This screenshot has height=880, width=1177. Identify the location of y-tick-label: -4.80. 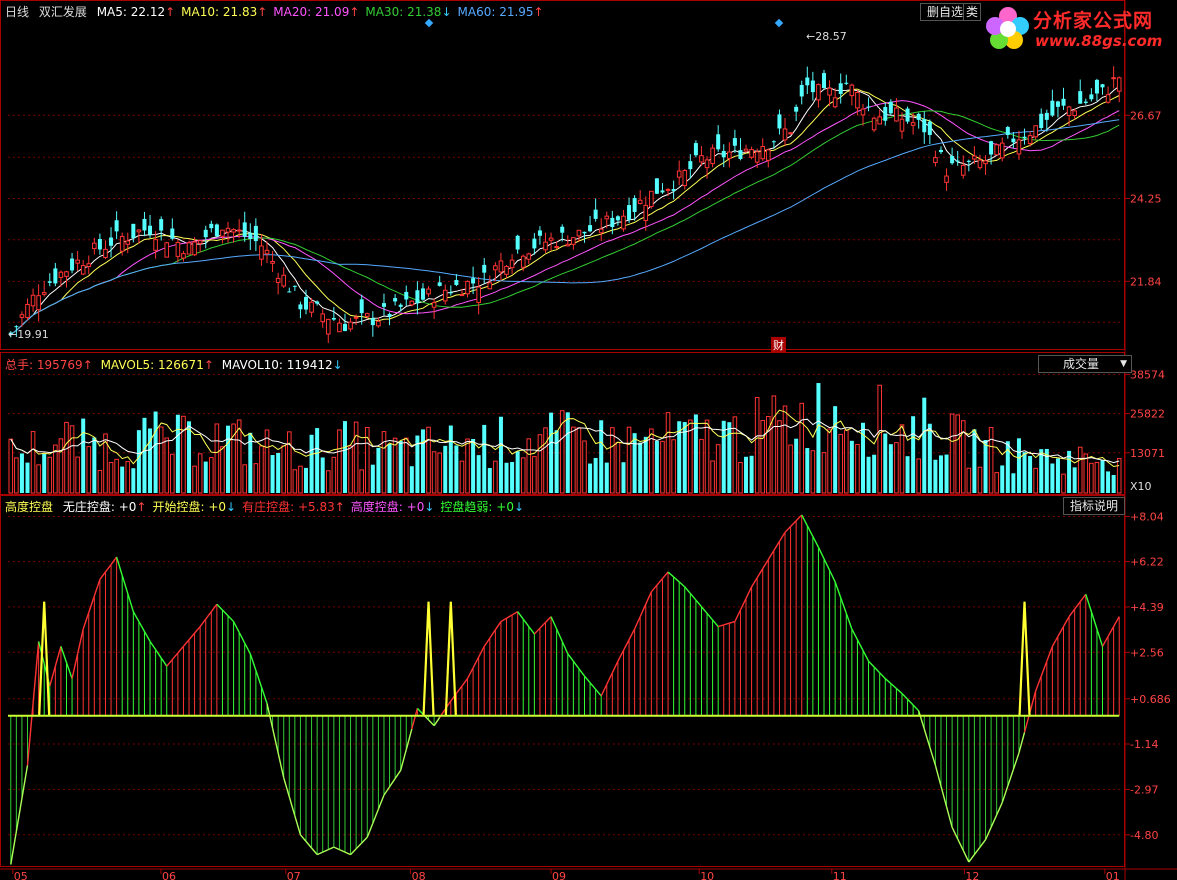
(1144, 835).